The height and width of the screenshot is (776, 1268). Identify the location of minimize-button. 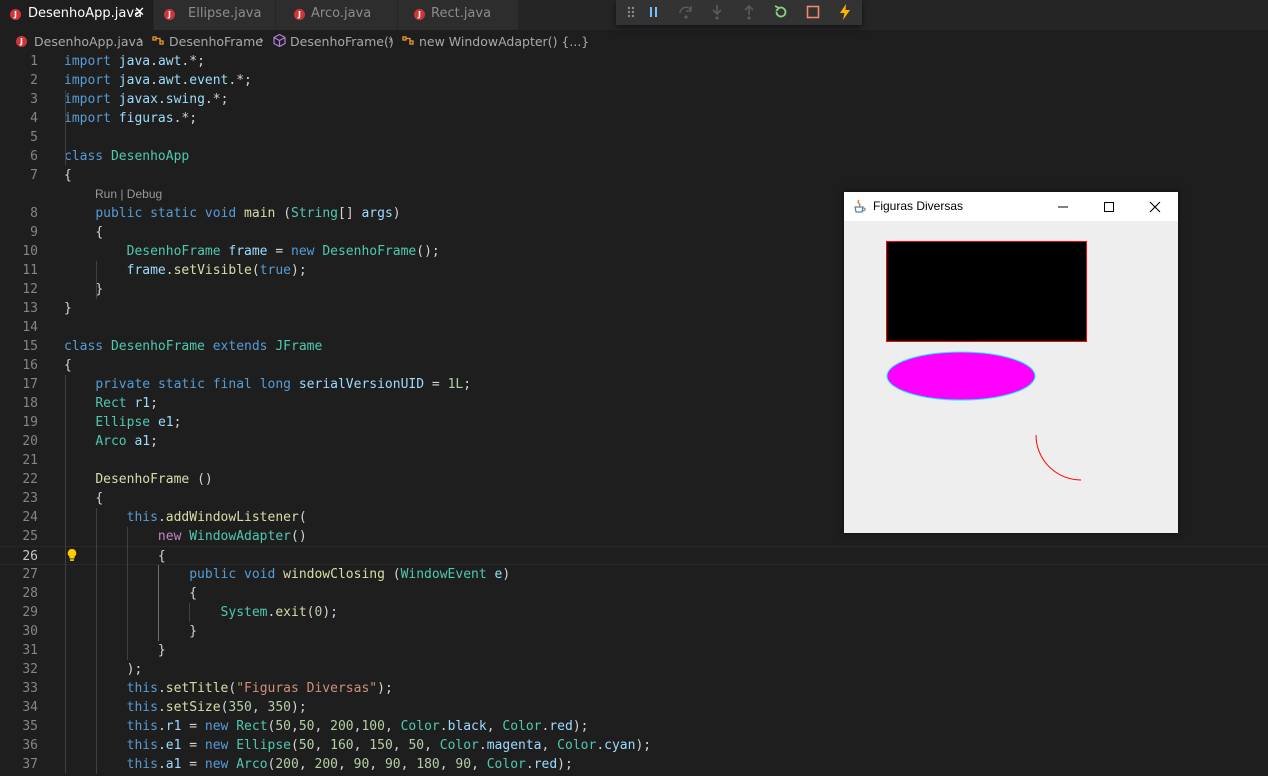
(1063, 206).